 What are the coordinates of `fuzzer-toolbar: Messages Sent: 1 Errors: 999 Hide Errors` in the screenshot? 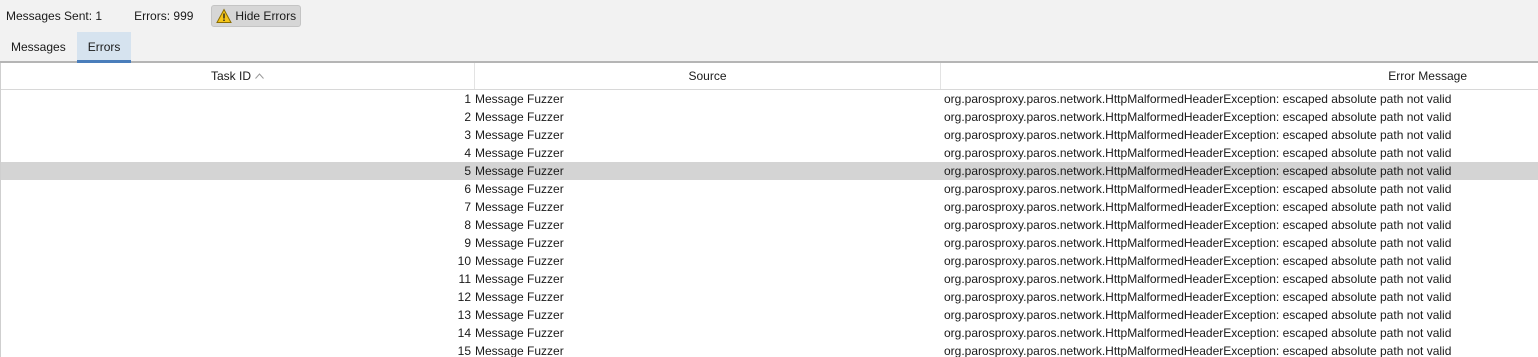 It's located at (769, 16).